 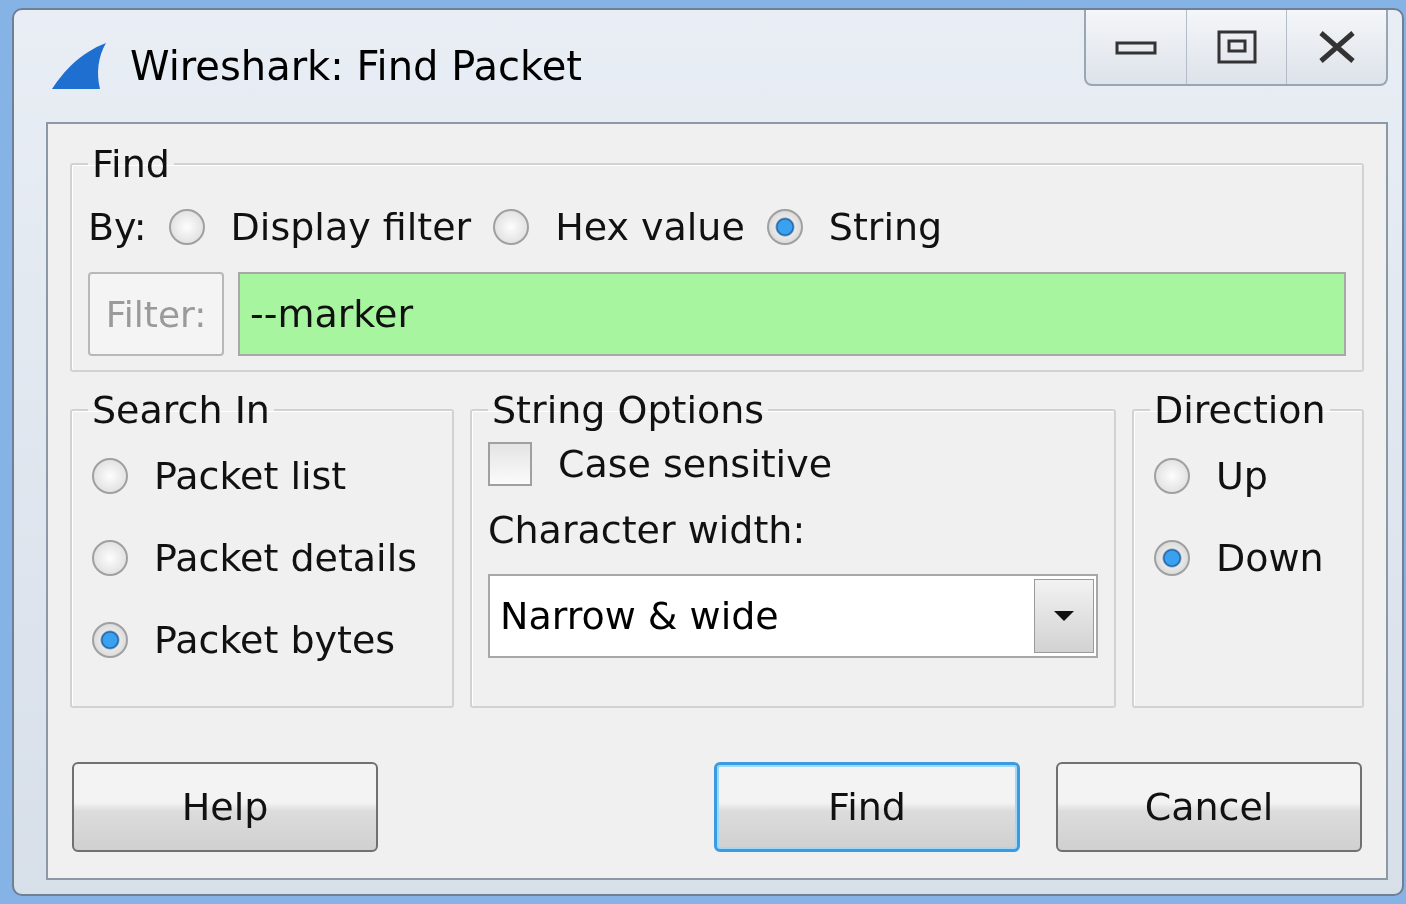 I want to click on radio-label: Down, so click(x=1270, y=558).